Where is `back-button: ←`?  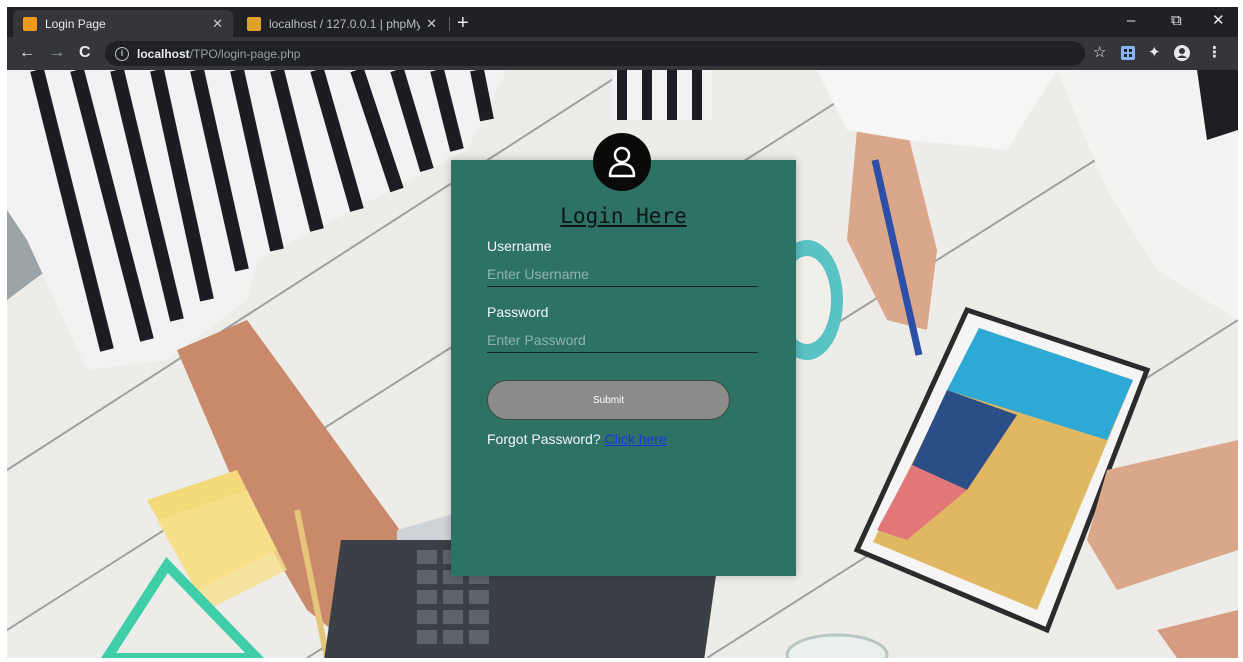 back-button: ← is located at coordinates (27, 53).